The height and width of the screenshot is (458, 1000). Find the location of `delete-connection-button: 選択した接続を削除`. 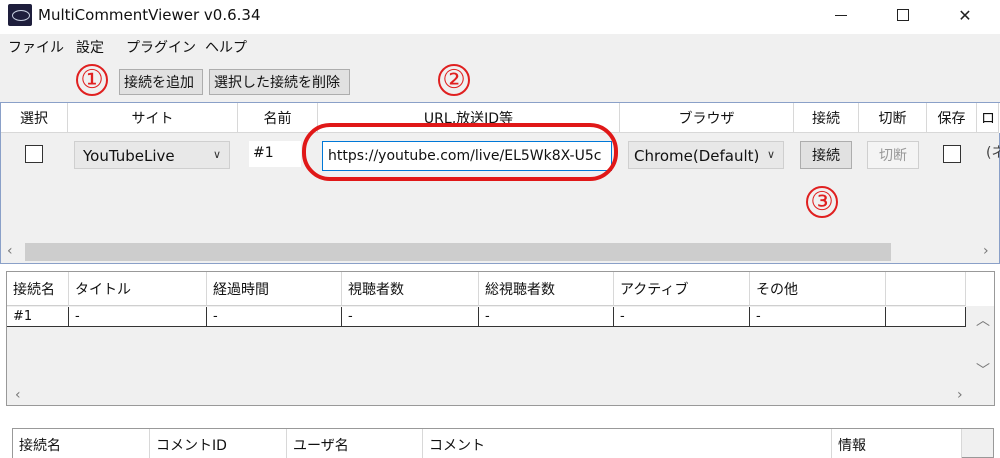

delete-connection-button: 選択した接続を削除 is located at coordinates (279, 82).